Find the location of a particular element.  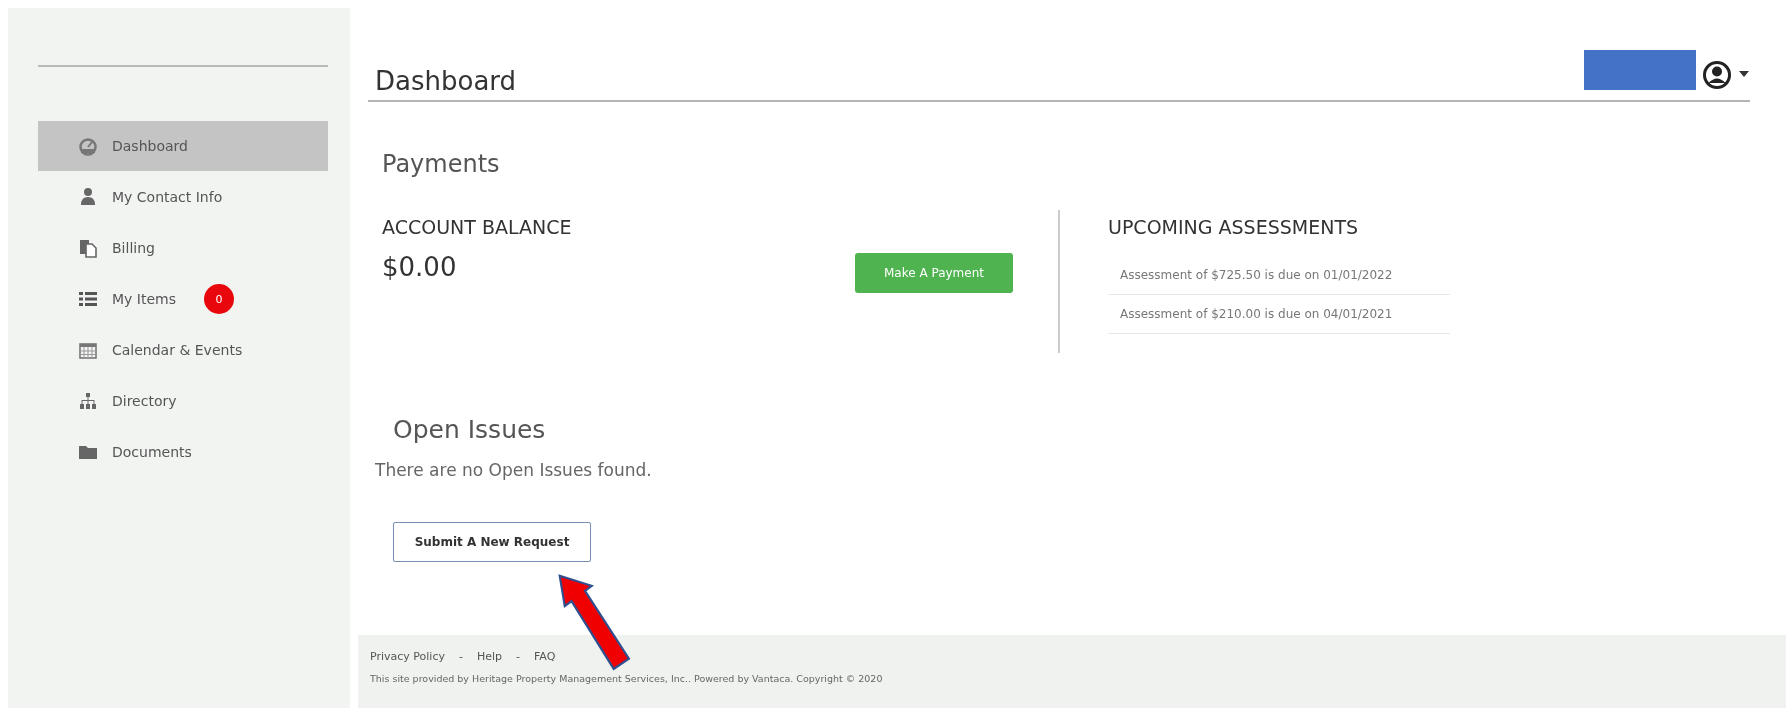

footer-text: This site provided by Heritage Property Management Services, Inc.. Powered by Vantaca. Copyright © 2020 is located at coordinates (627, 678).